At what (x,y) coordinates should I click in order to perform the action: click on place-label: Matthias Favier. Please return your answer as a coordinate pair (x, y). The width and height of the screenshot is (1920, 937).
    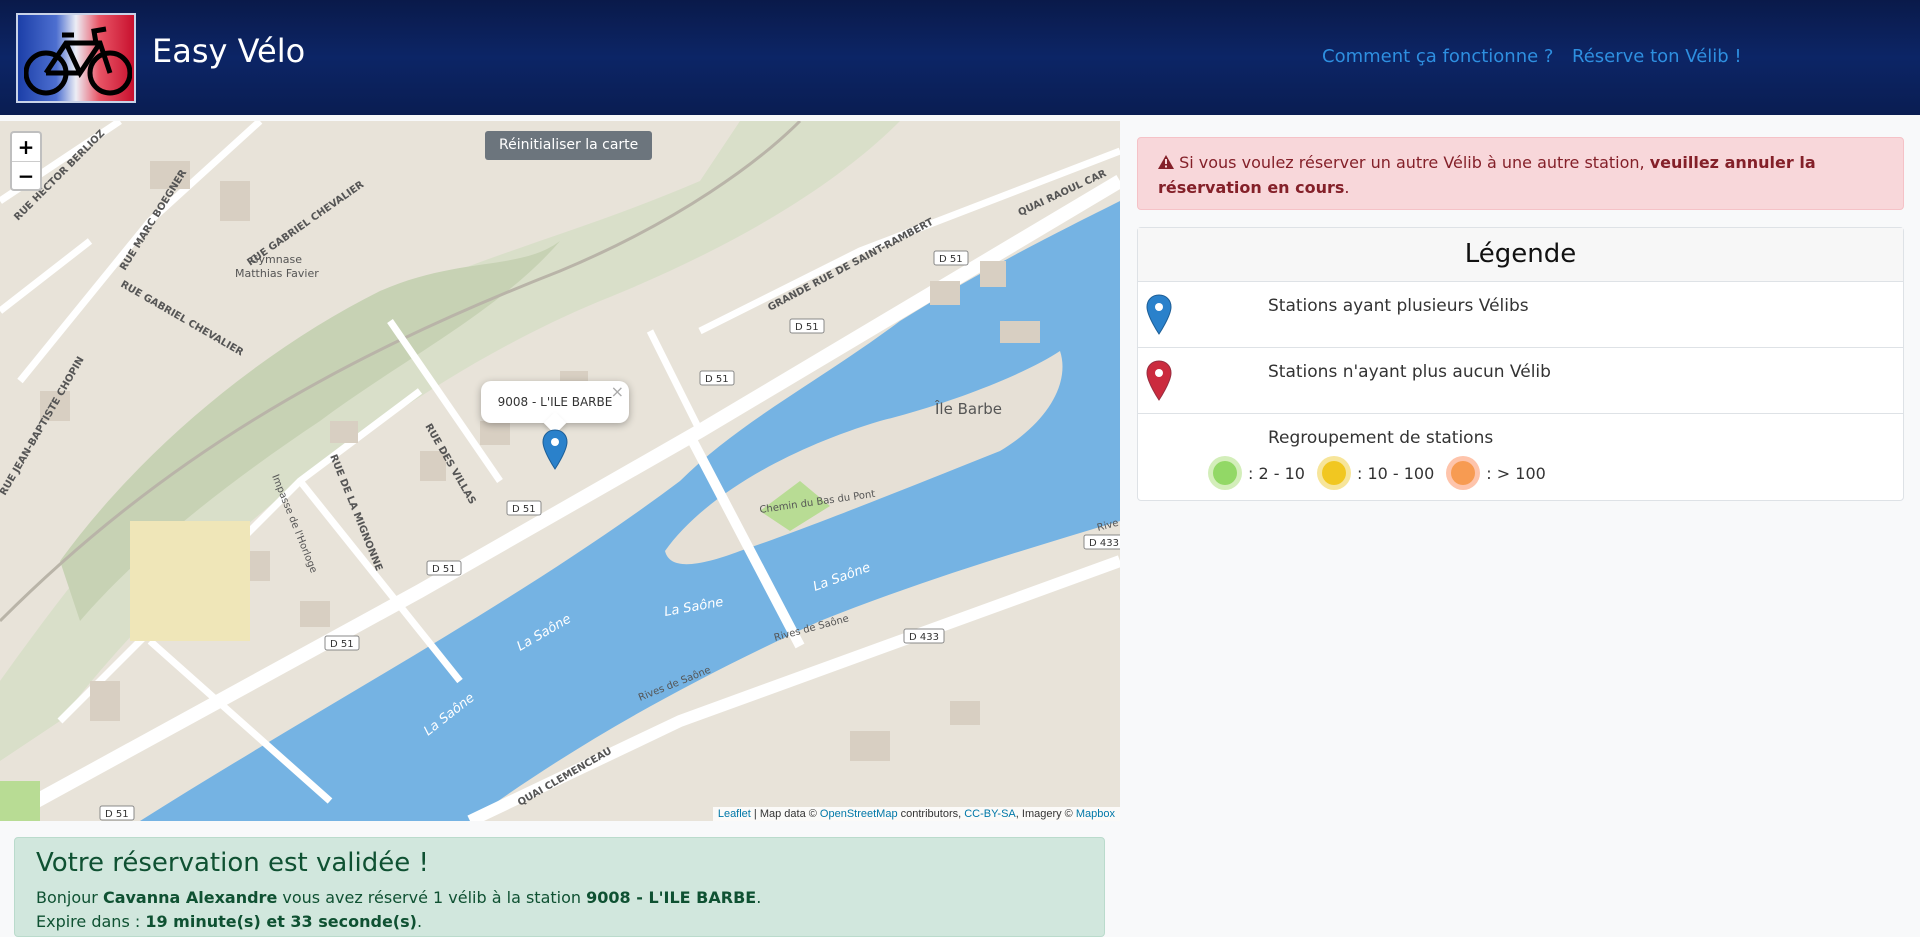
    Looking at the image, I should click on (277, 273).